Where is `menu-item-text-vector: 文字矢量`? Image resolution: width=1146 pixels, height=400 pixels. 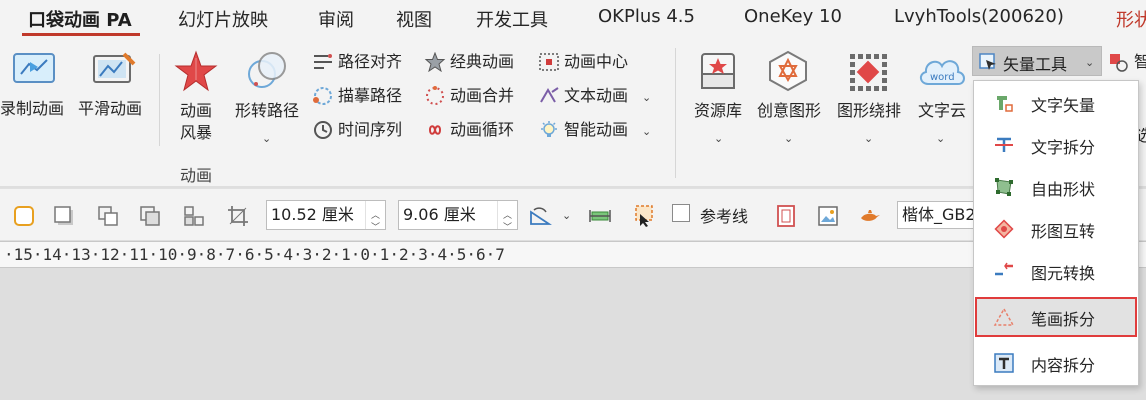 menu-item-text-vector: 文字矢量 is located at coordinates (1056, 103).